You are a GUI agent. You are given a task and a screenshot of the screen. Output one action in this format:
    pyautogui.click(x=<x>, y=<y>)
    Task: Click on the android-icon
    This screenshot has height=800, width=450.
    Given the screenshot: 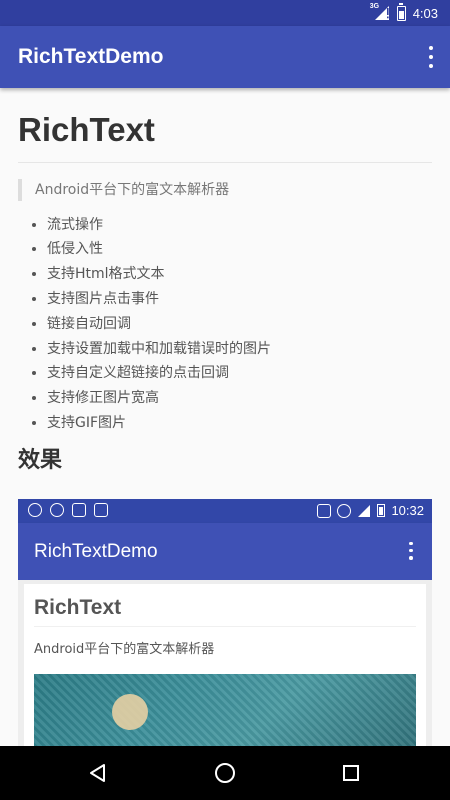 What is the action you would take?
    pyautogui.click(x=101, y=509)
    